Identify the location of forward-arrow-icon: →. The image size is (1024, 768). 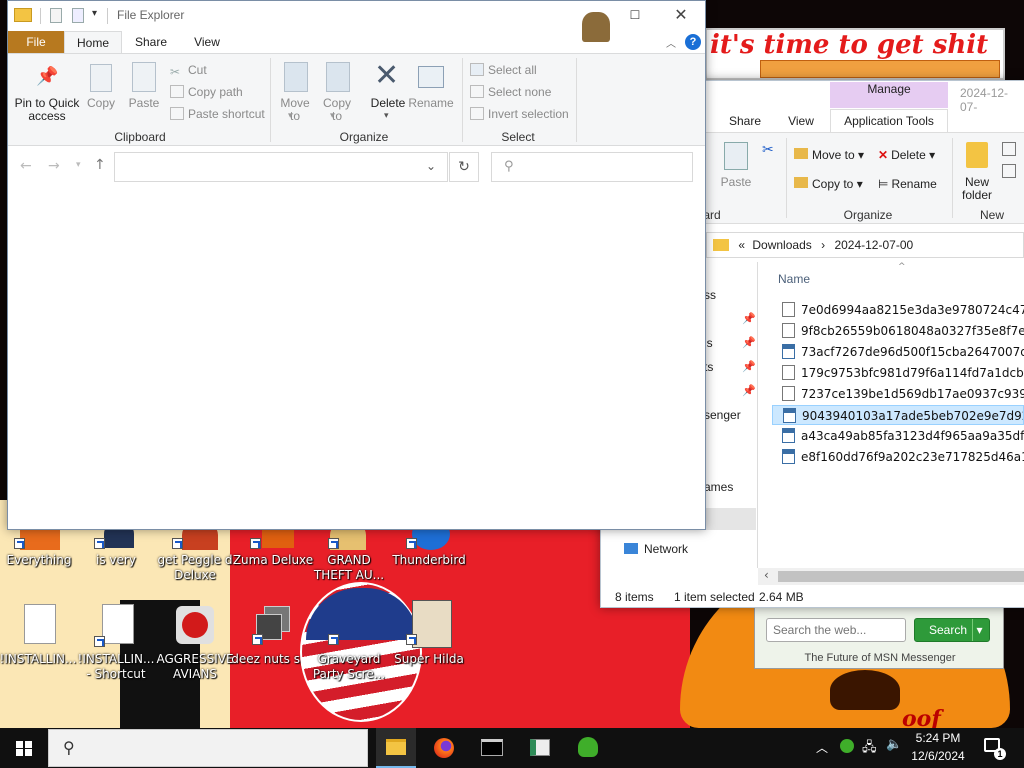
(54, 166).